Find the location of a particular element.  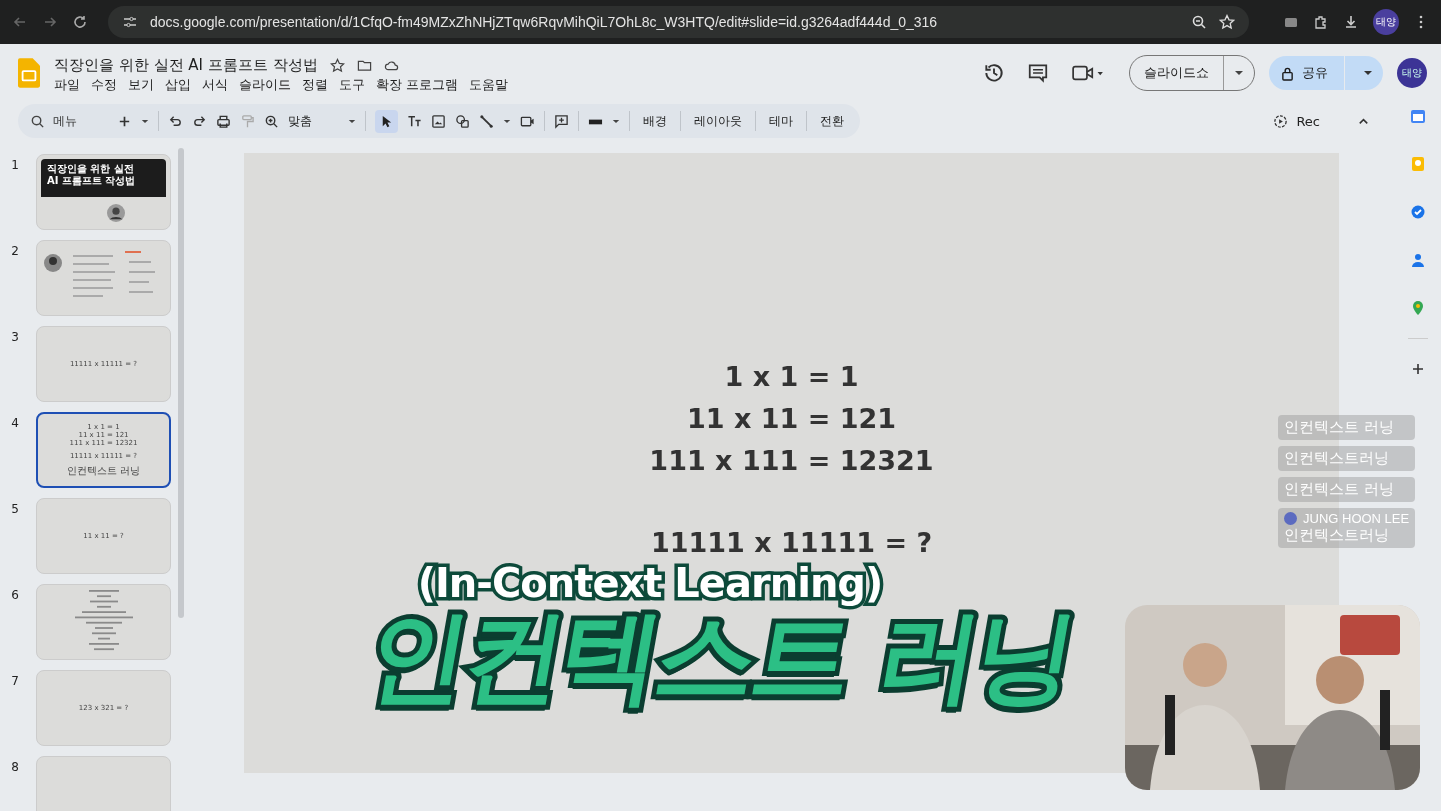

slide-text: 1 x 1 = 1 is located at coordinates (791, 377).